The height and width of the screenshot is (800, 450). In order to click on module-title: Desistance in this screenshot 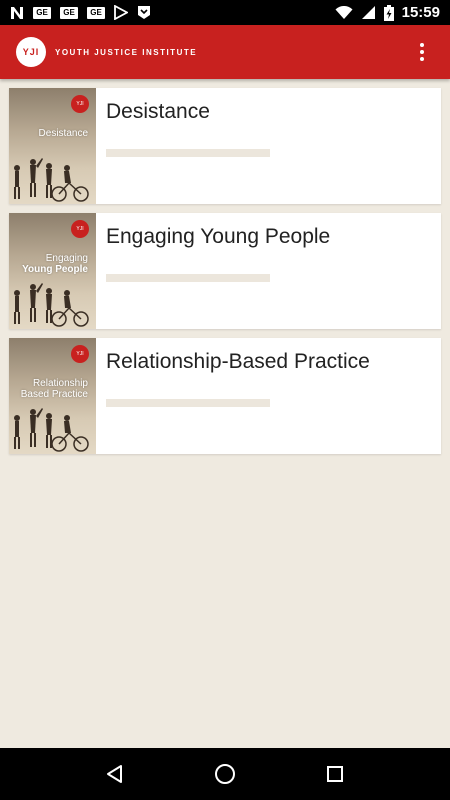, I will do `click(158, 111)`.